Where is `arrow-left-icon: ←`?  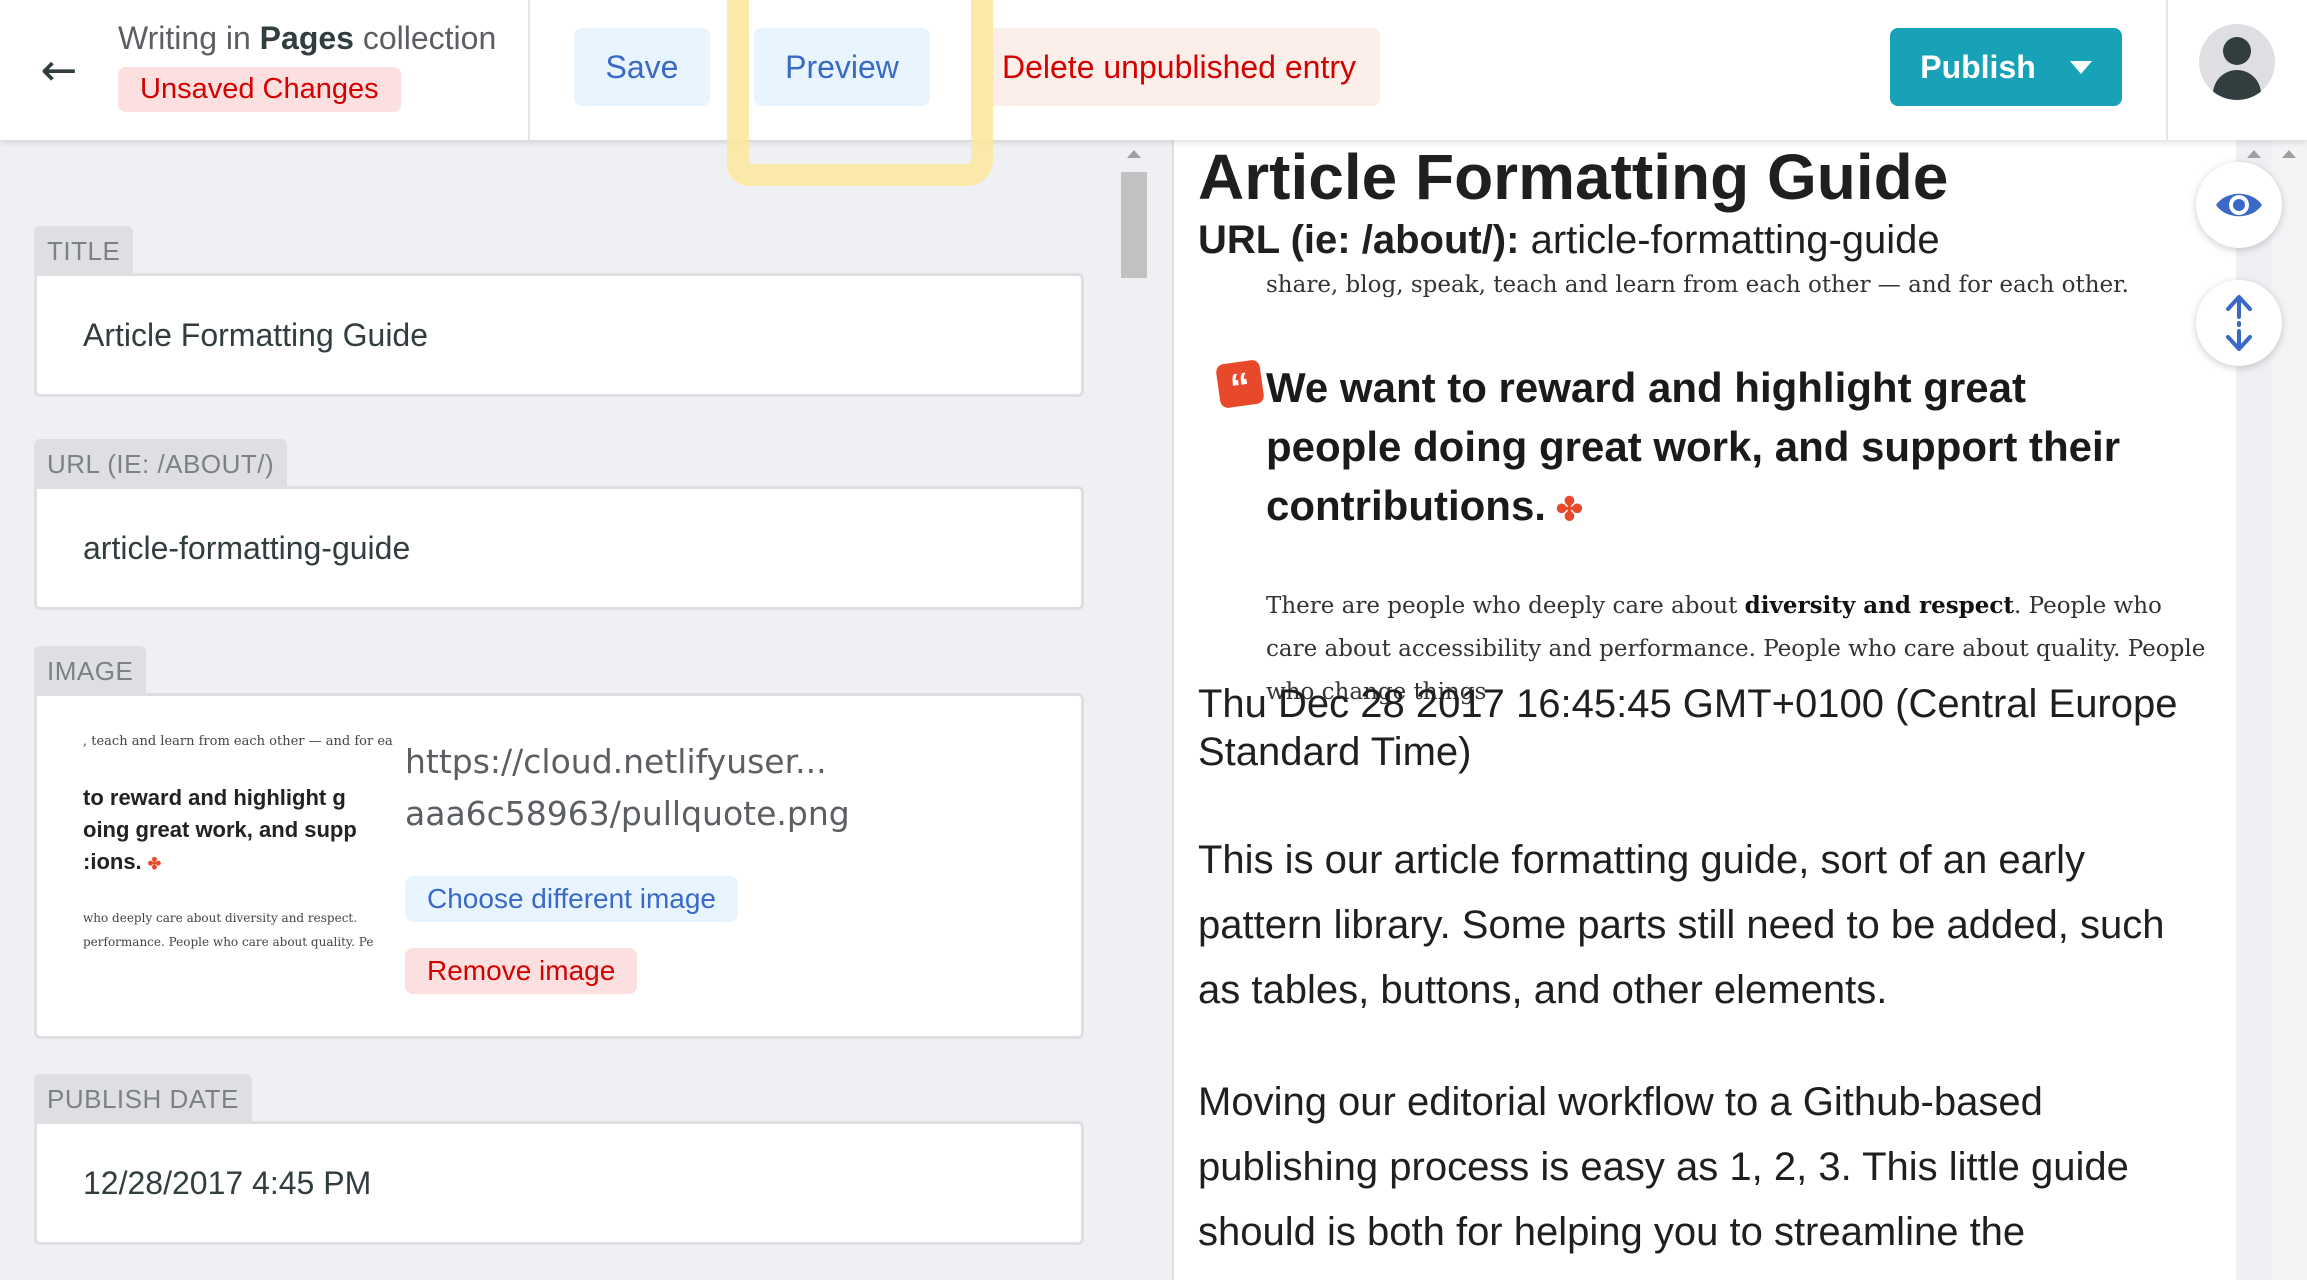
arrow-left-icon: ← is located at coordinates (59, 70).